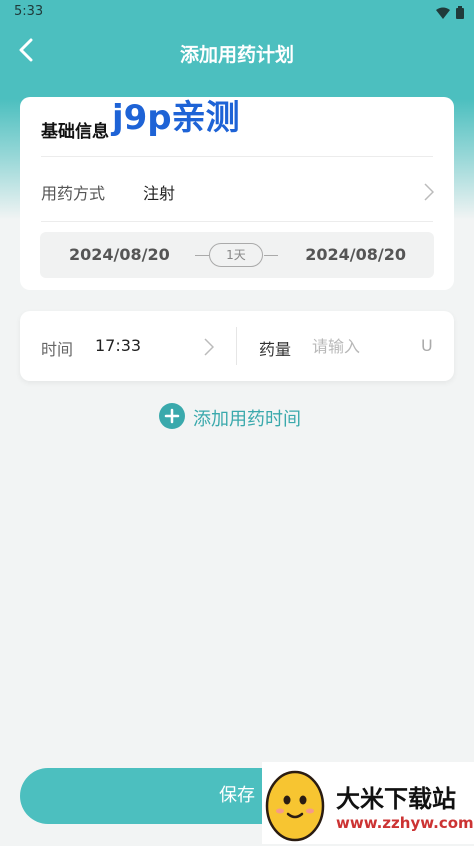  I want to click on add-time-label: 添加用药时间, so click(247, 419).